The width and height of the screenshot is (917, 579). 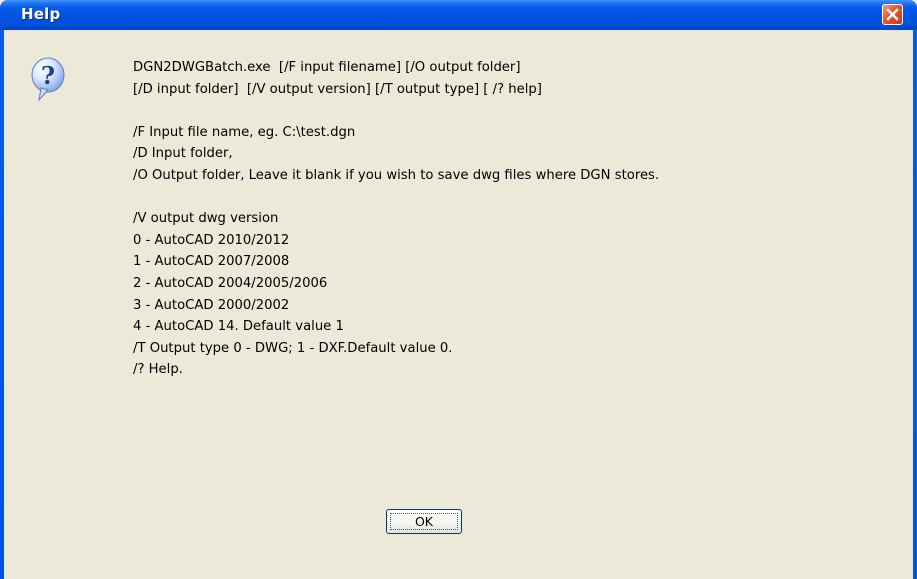 What do you see at coordinates (211, 240) in the screenshot?
I see `message-line: 0 - AutoCAD 2010/2012` at bounding box center [211, 240].